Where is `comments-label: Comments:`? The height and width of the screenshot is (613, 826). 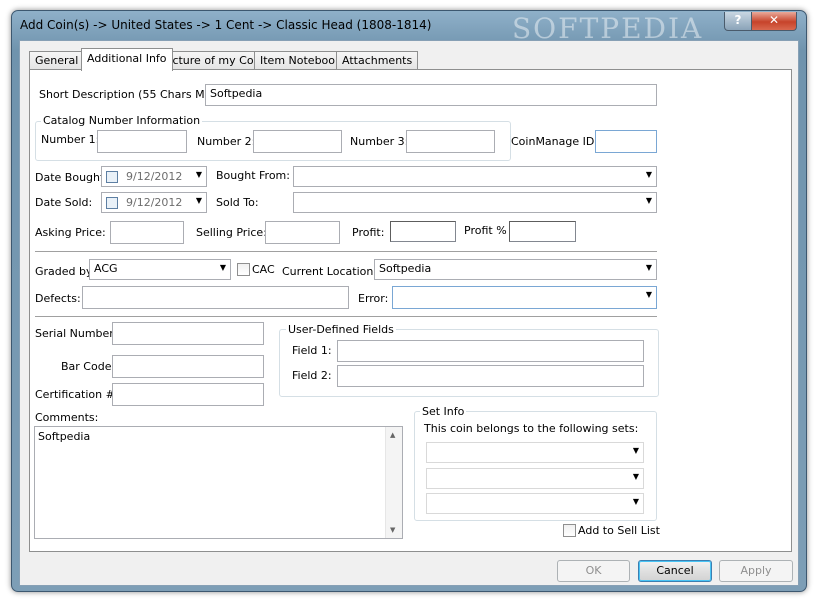
comments-label: Comments: is located at coordinates (67, 417).